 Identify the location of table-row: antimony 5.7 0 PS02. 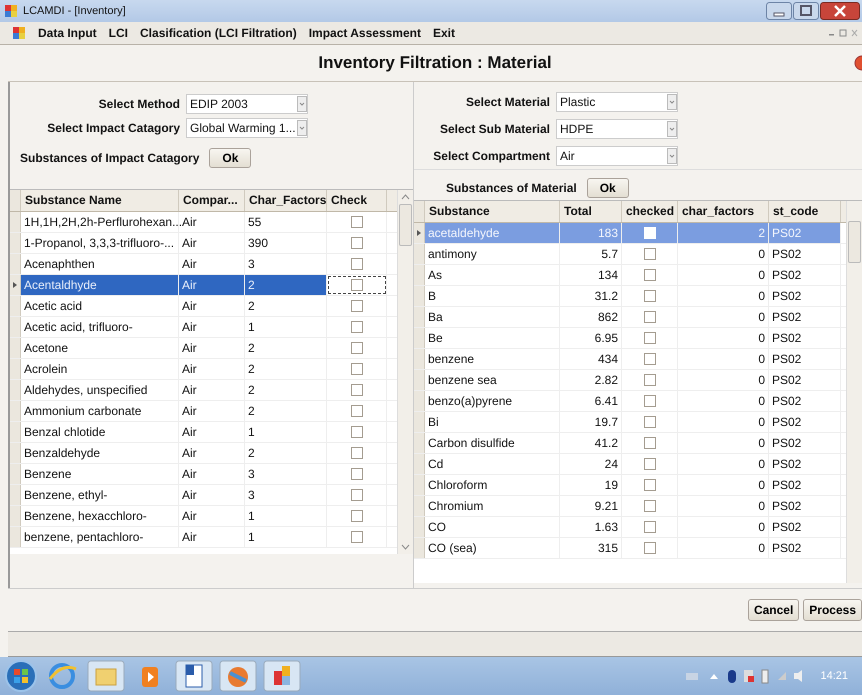
(630, 254).